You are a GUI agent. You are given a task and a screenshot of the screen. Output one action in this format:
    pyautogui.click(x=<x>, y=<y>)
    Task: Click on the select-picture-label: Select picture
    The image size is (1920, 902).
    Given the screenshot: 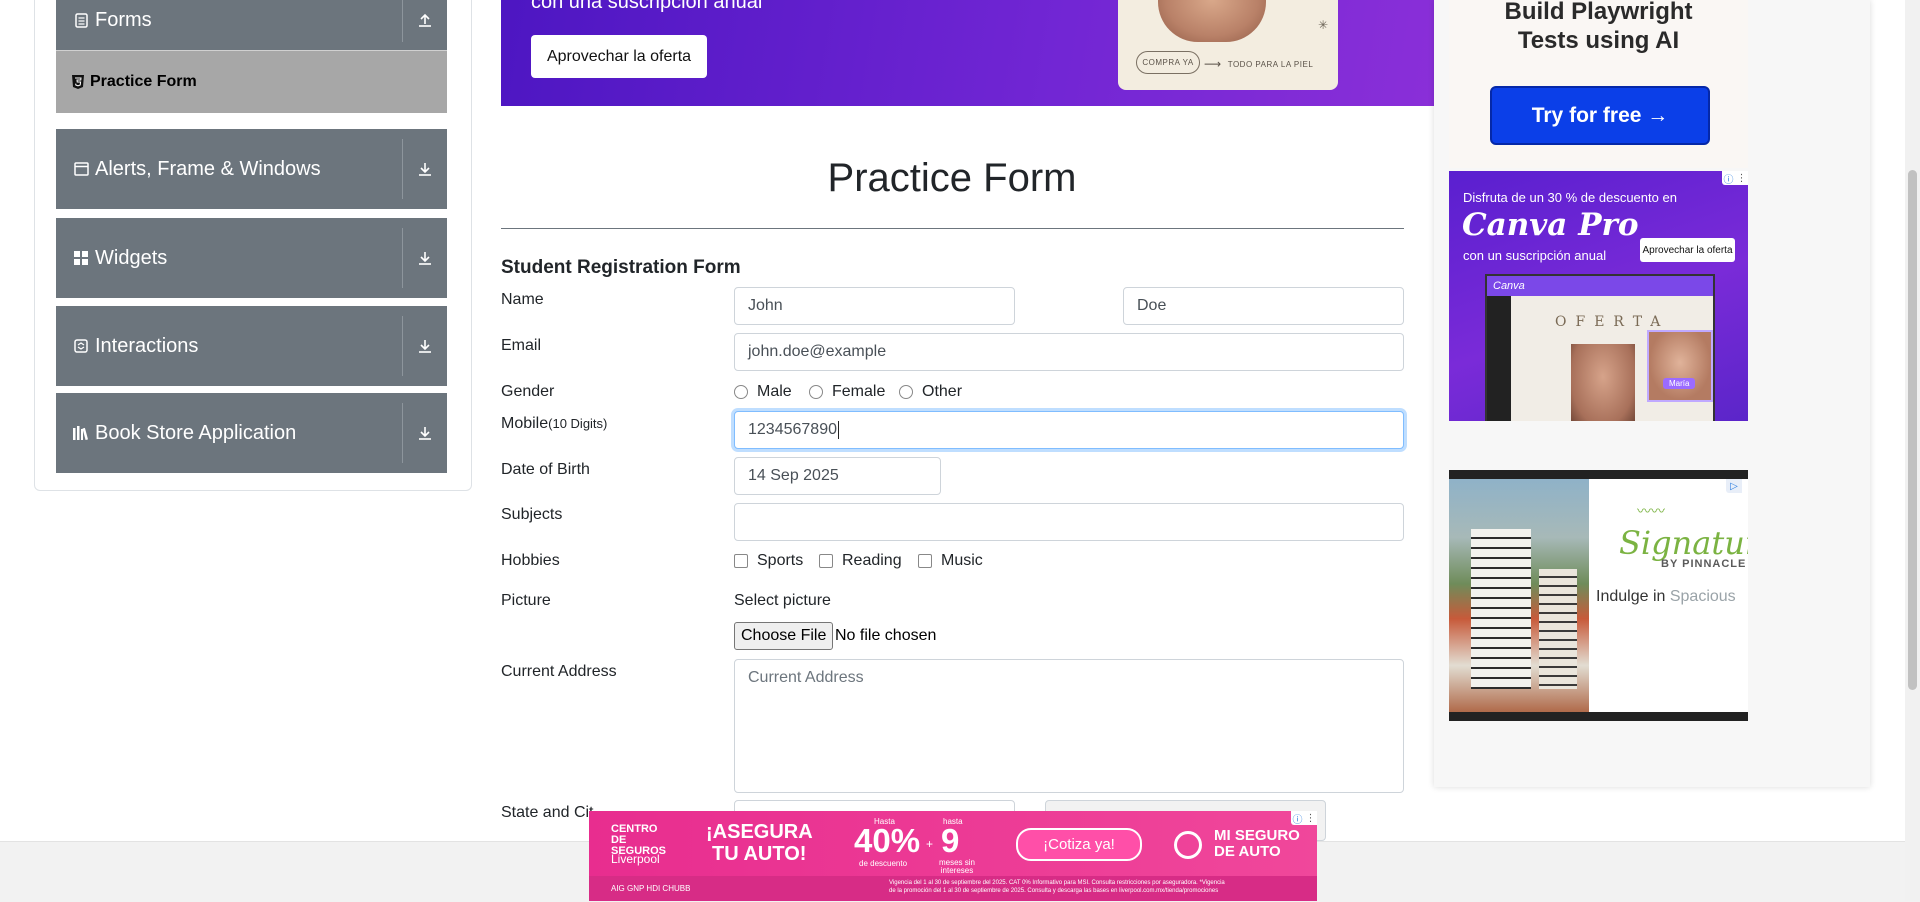 What is the action you would take?
    pyautogui.click(x=782, y=600)
    